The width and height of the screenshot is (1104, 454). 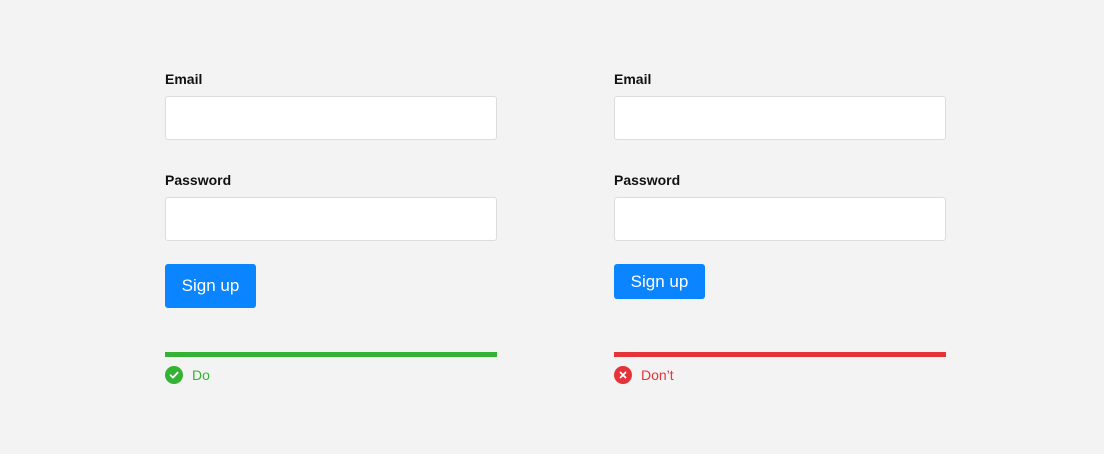 What do you see at coordinates (657, 375) in the screenshot?
I see `dont-label: Don’t` at bounding box center [657, 375].